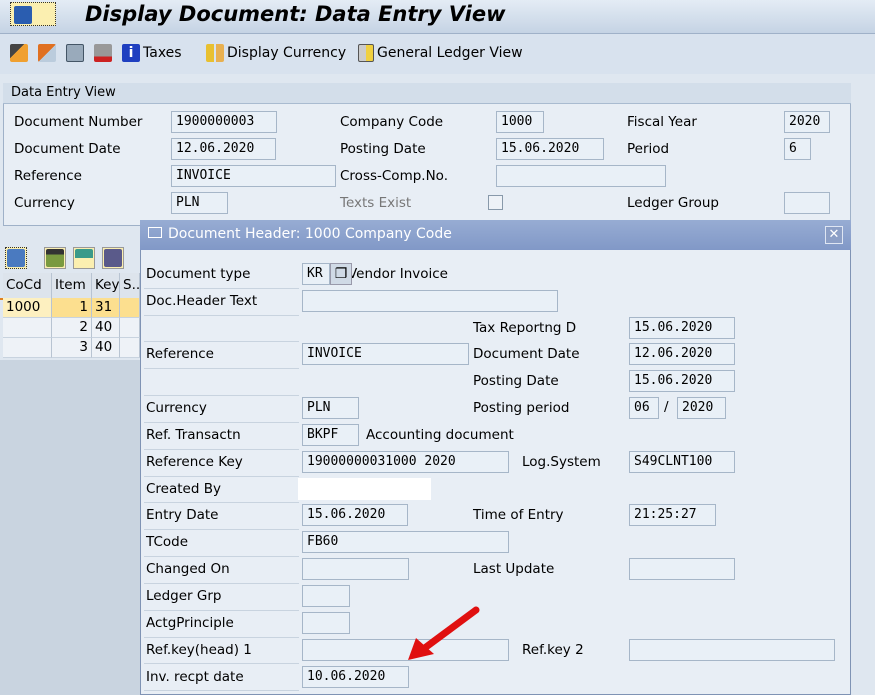 The width and height of the screenshot is (875, 695). I want to click on actg-principle-label: ActgPrinciple, so click(190, 623).